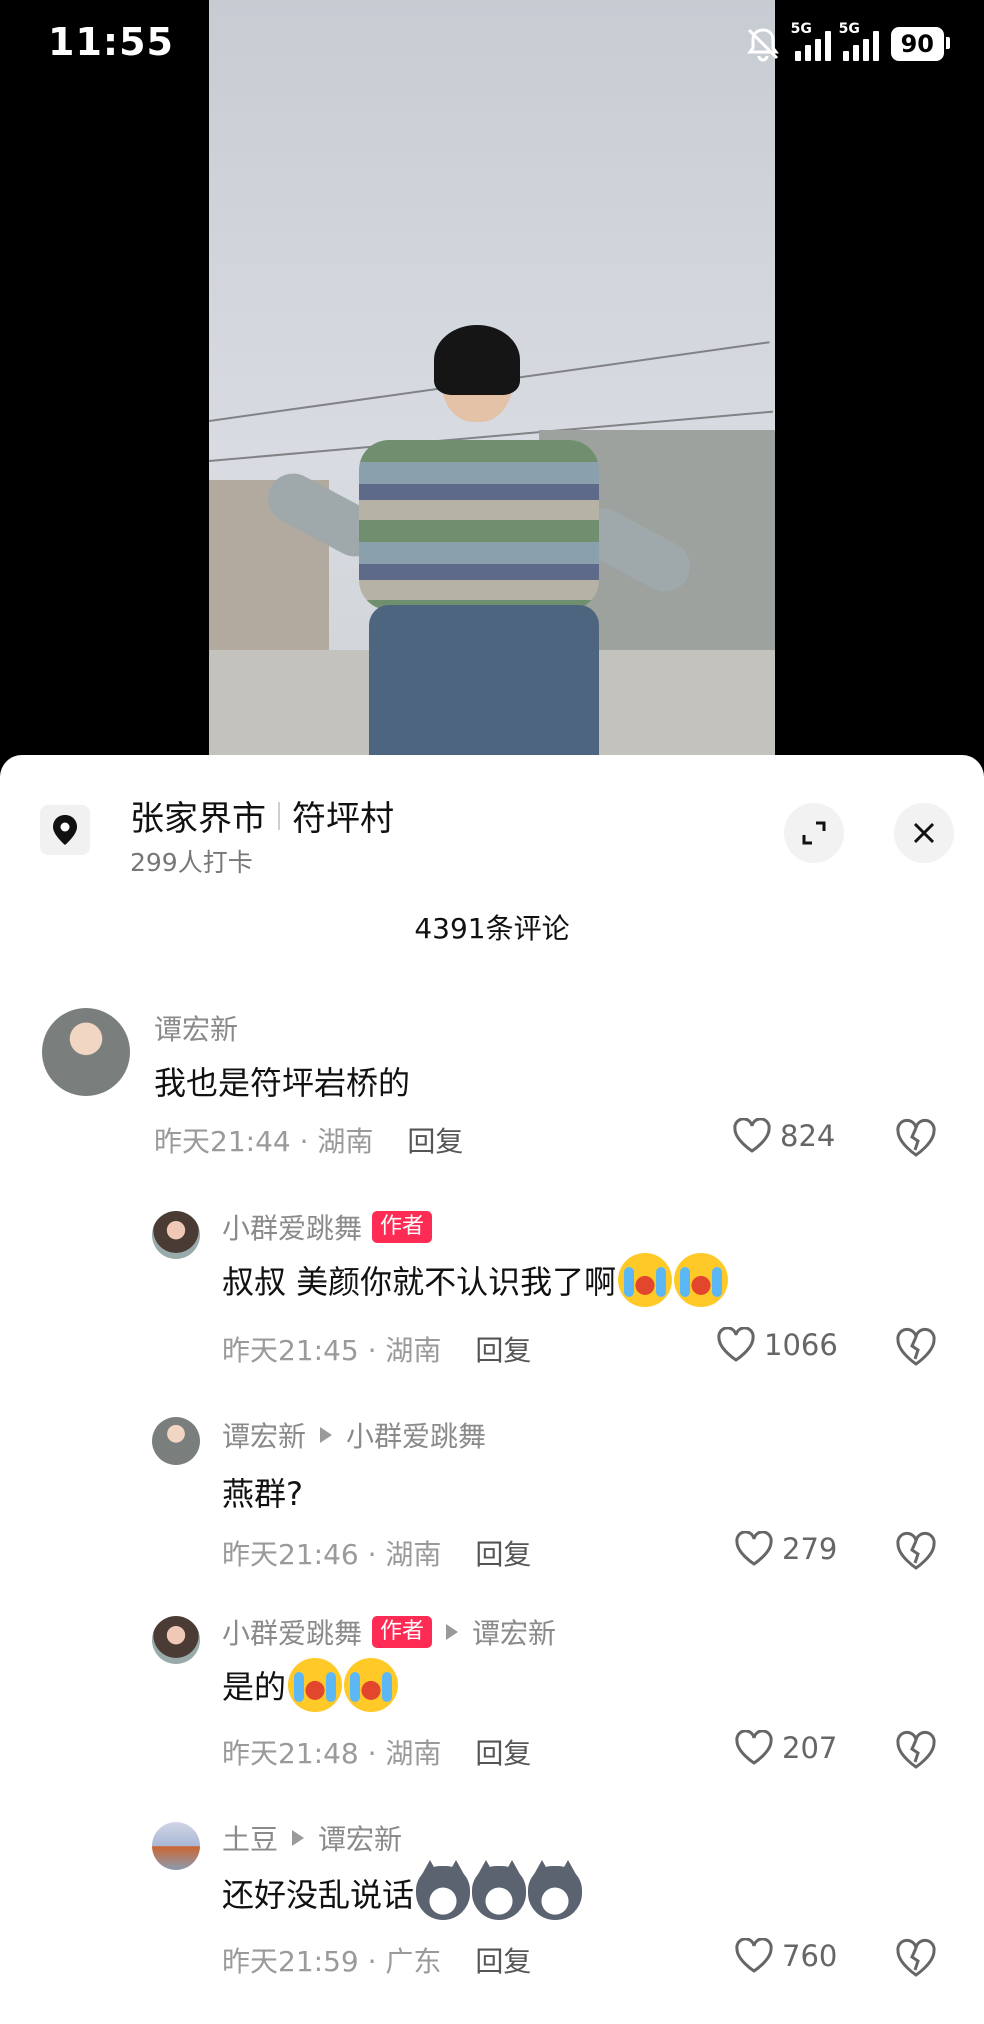  Describe the element at coordinates (312, 1838) in the screenshot. I see `comment-username: 土豆 谭宏新` at that location.